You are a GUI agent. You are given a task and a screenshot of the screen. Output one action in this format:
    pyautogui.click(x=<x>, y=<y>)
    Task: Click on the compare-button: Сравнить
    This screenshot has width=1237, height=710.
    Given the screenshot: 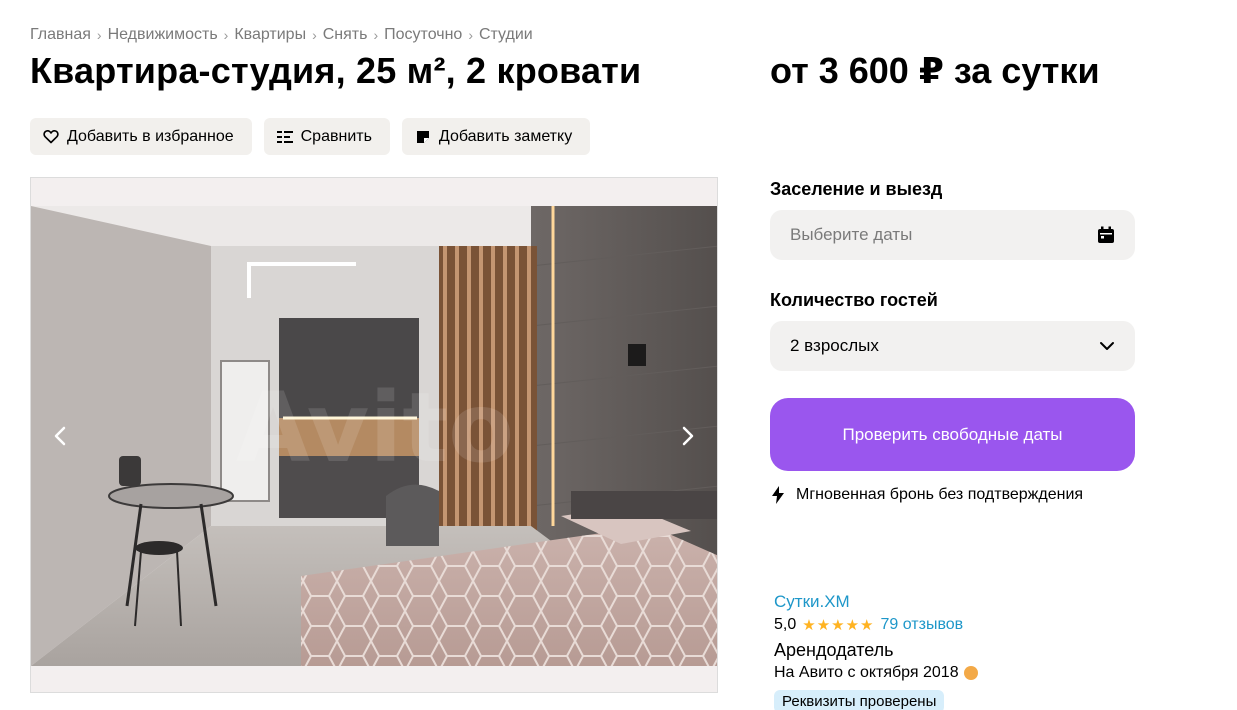 What is the action you would take?
    pyautogui.click(x=326, y=136)
    